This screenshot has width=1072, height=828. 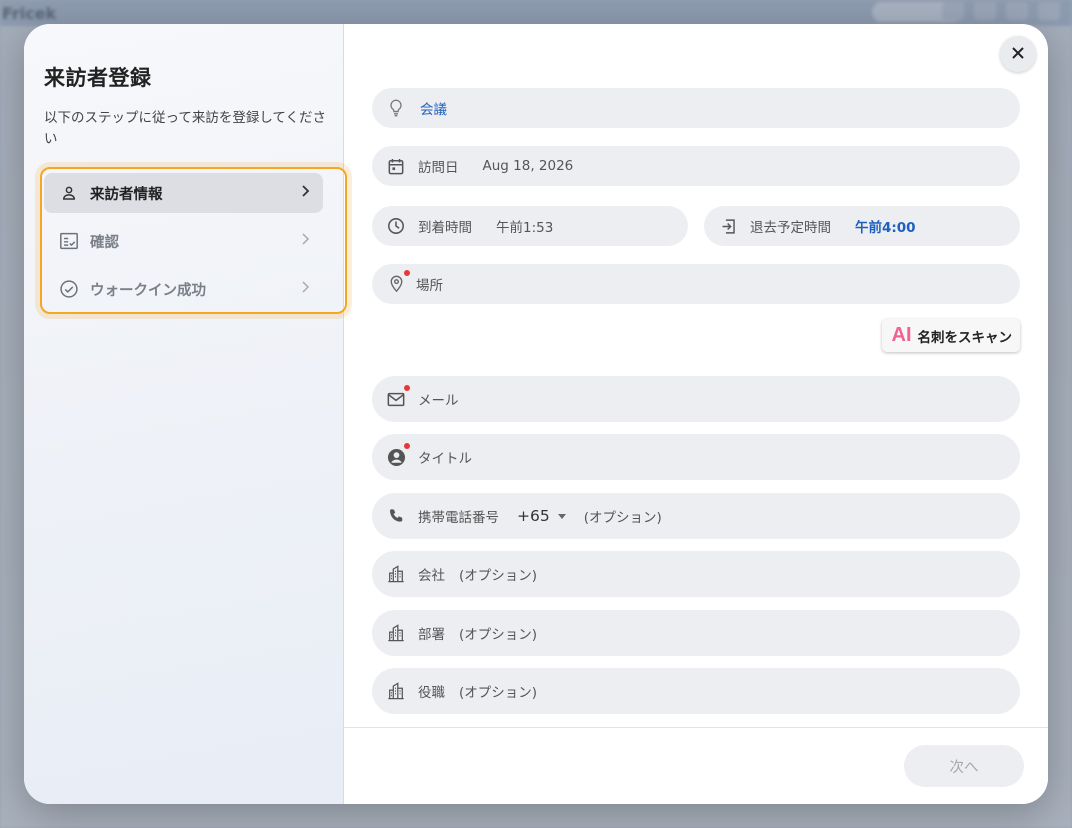 What do you see at coordinates (183, 193) in the screenshot?
I see `step-visitor-info: 来訪者情報` at bounding box center [183, 193].